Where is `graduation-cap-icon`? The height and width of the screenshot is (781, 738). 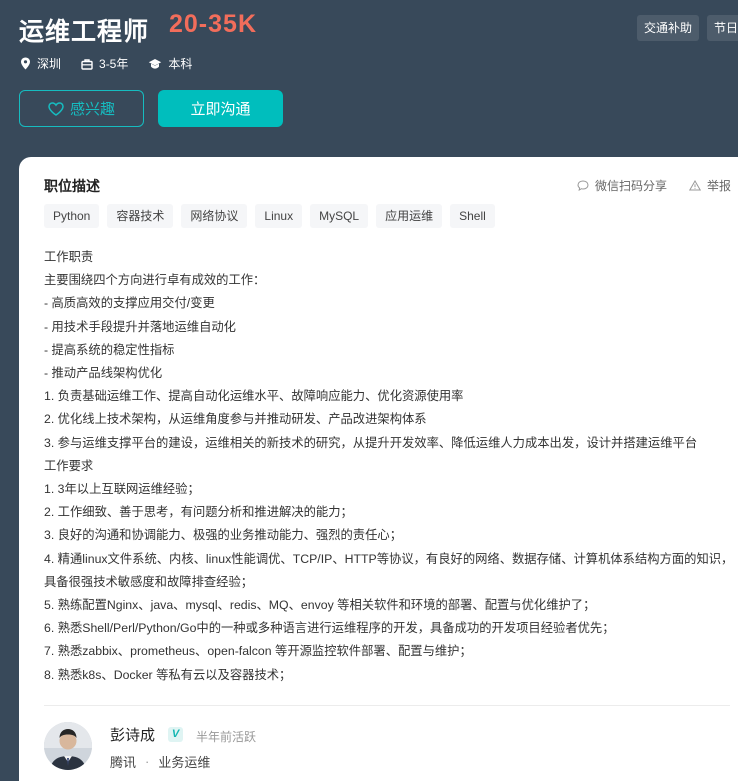
graduation-cap-icon is located at coordinates (155, 63).